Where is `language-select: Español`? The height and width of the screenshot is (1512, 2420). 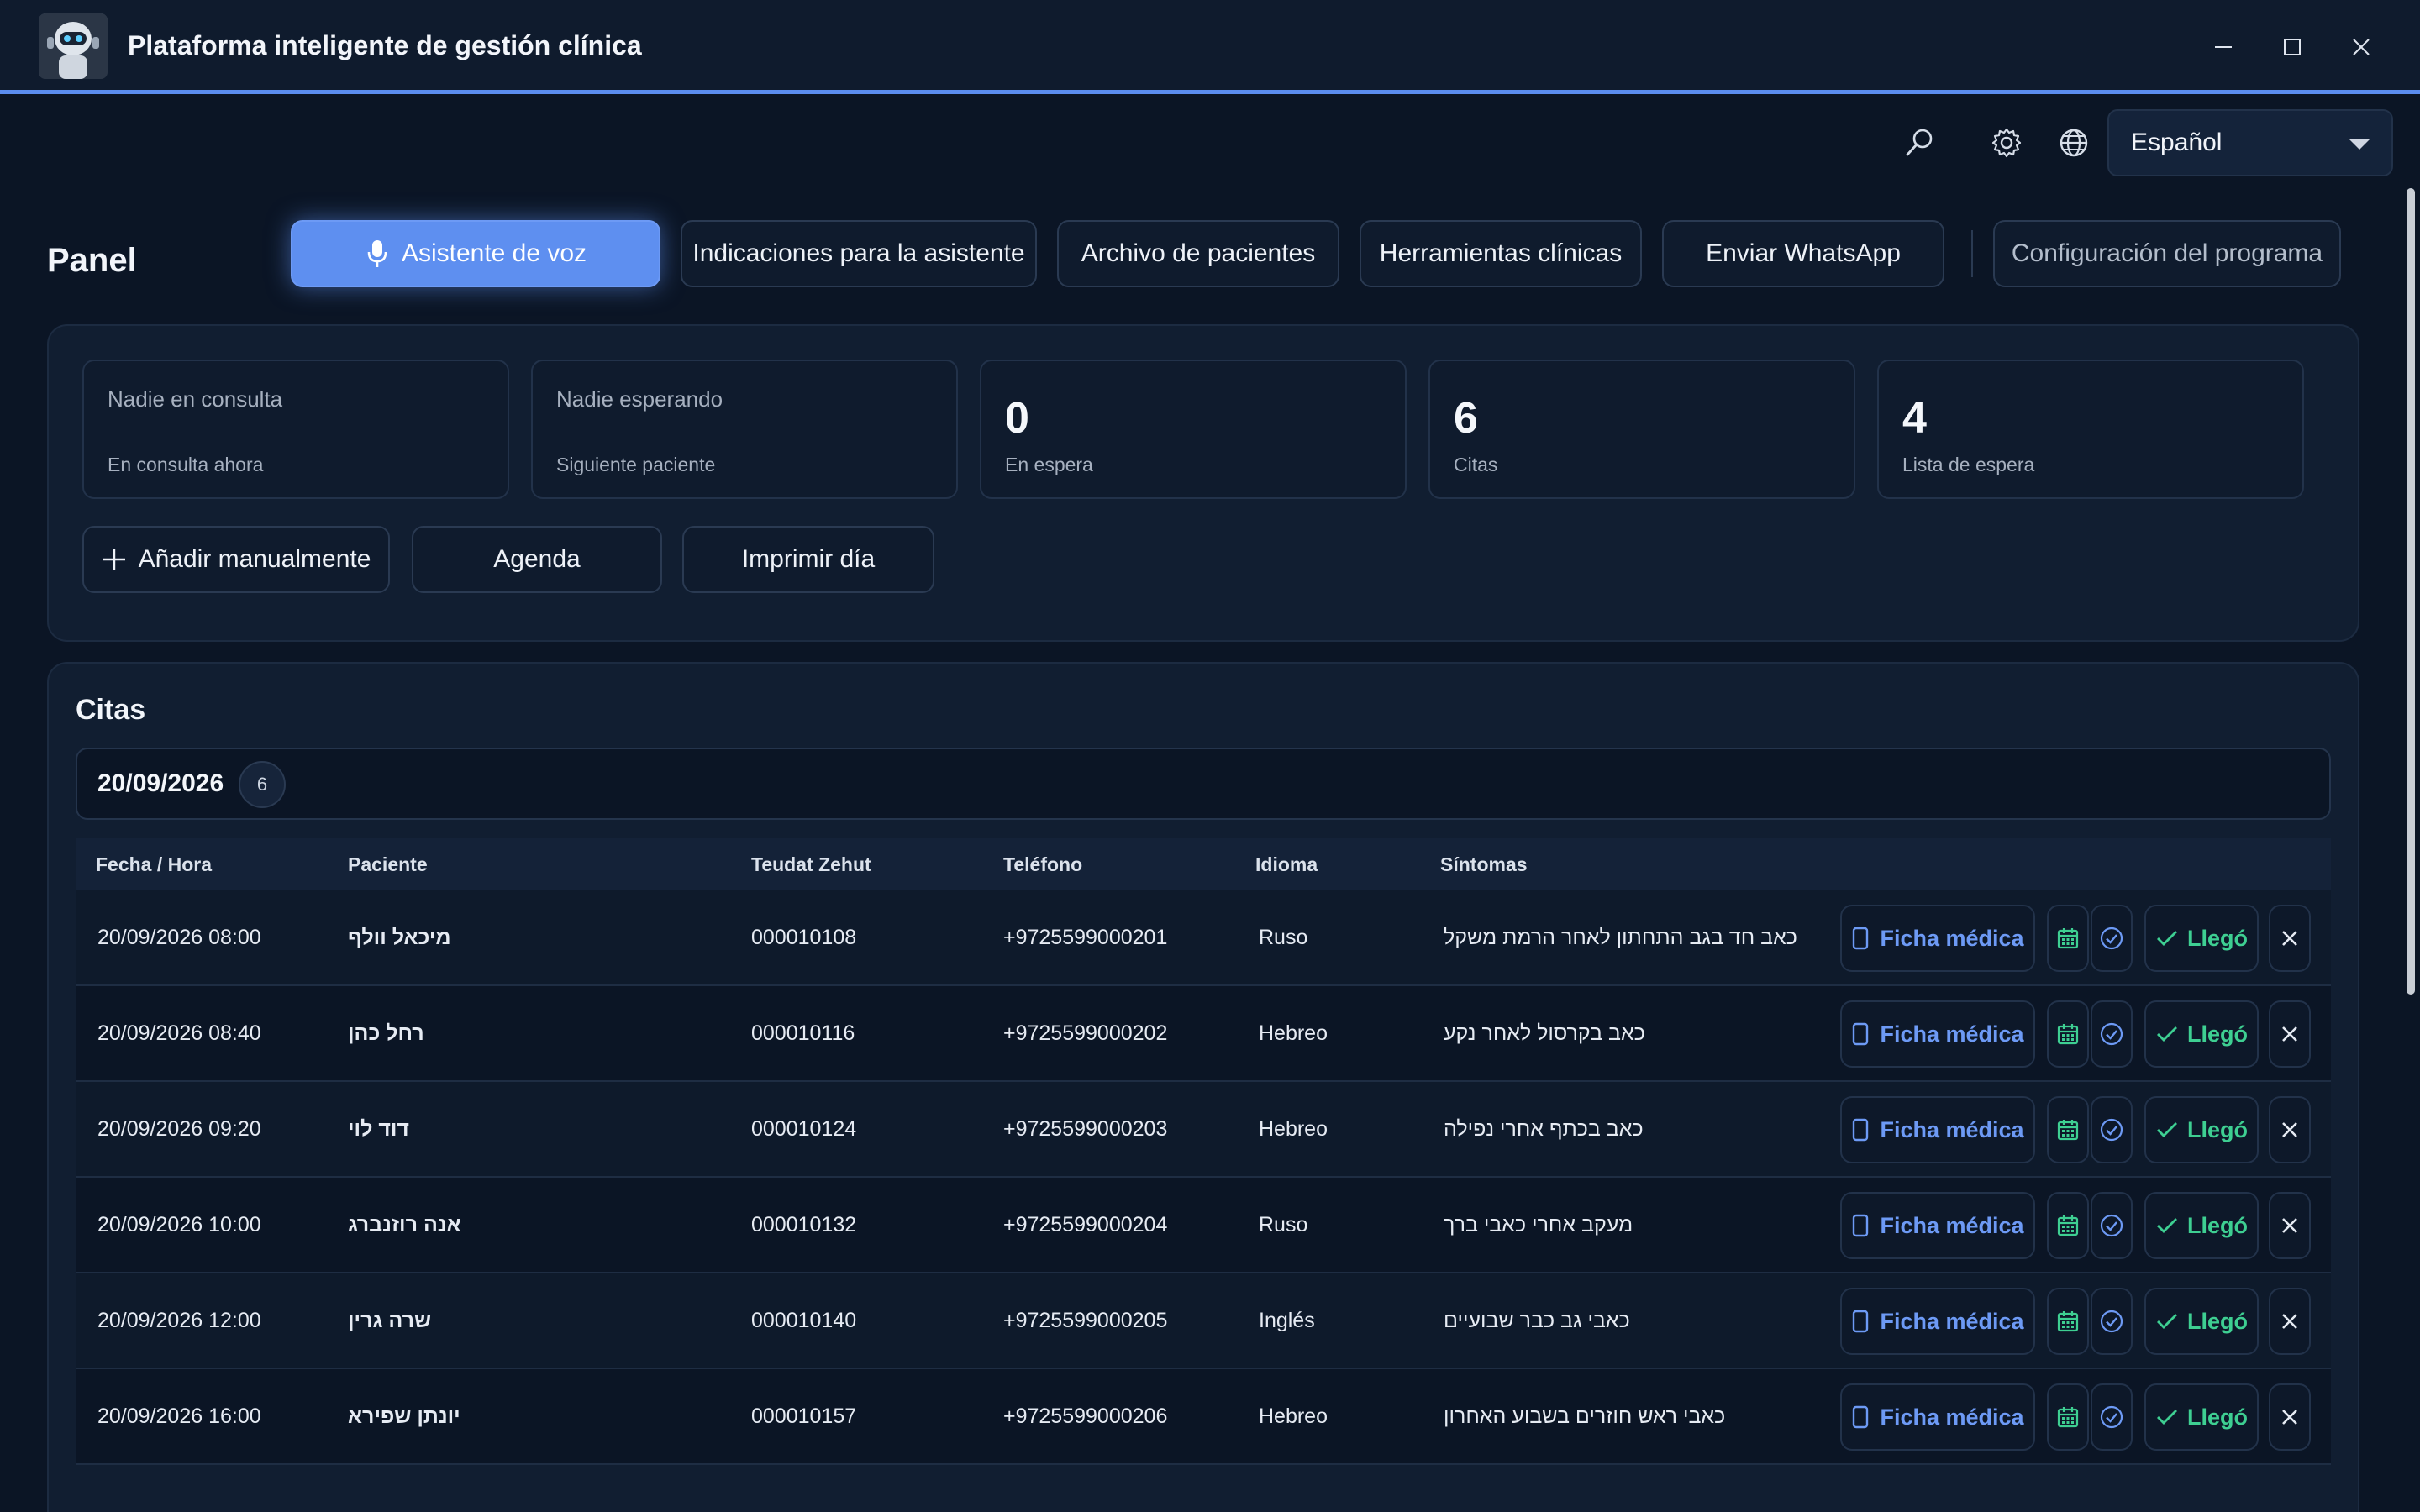
language-select: Español is located at coordinates (2250, 142).